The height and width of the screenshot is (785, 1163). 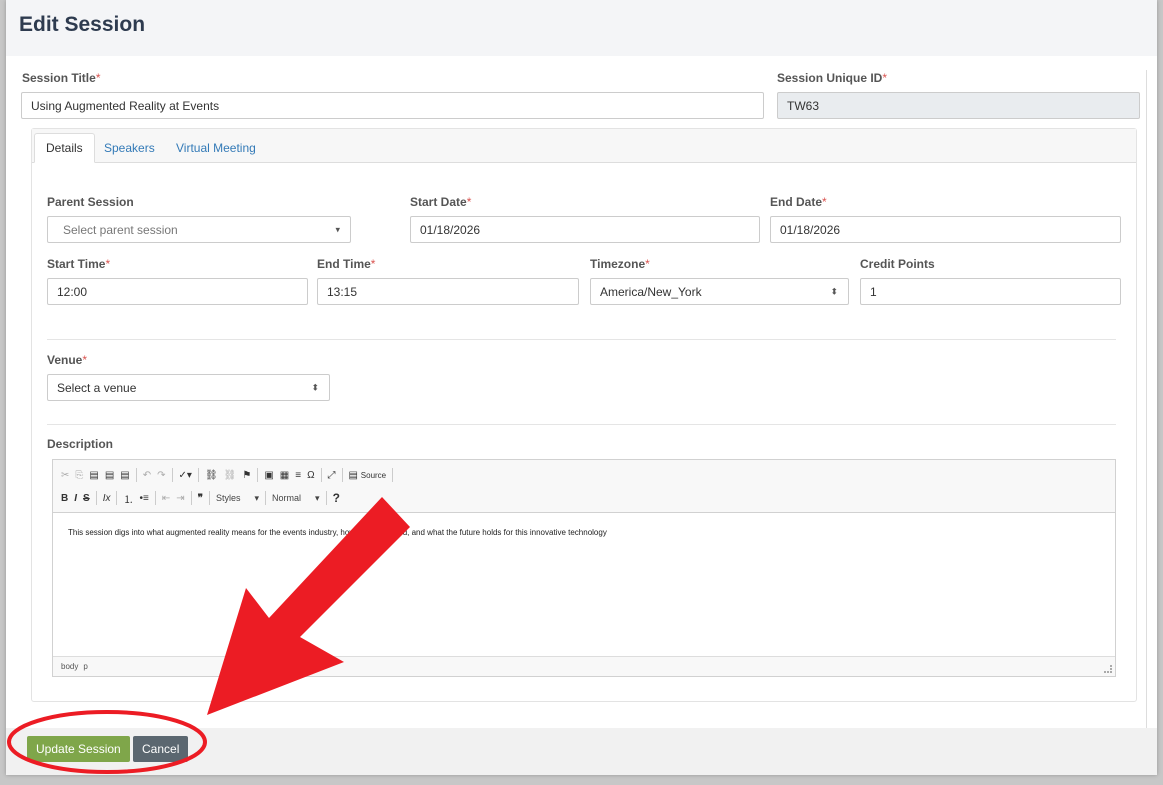 I want to click on format-label: Normal, so click(x=287, y=497).